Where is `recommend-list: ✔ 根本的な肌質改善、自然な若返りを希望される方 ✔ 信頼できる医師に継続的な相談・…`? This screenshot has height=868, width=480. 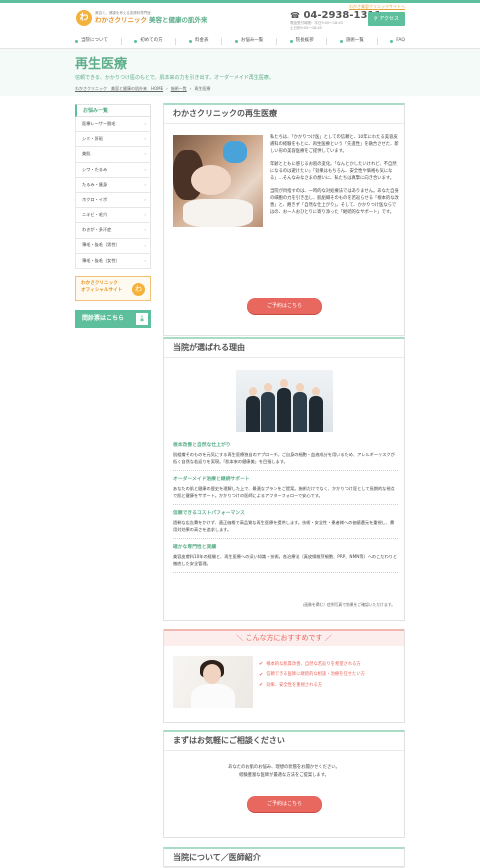 recommend-list: ✔ 根本的な肌質改善、自然な若返りを希望される方 ✔ 信頼できる医師に継続的な相談・… is located at coordinates (330, 675).